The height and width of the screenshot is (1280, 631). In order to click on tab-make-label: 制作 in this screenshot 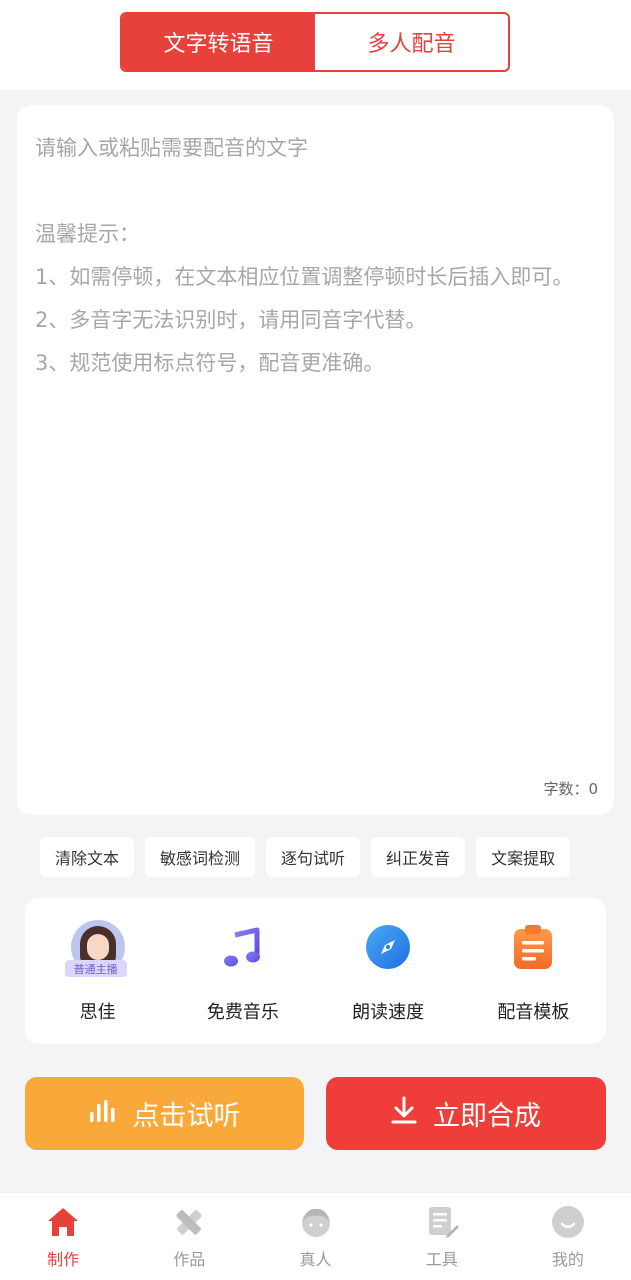, I will do `click(63, 1259)`.